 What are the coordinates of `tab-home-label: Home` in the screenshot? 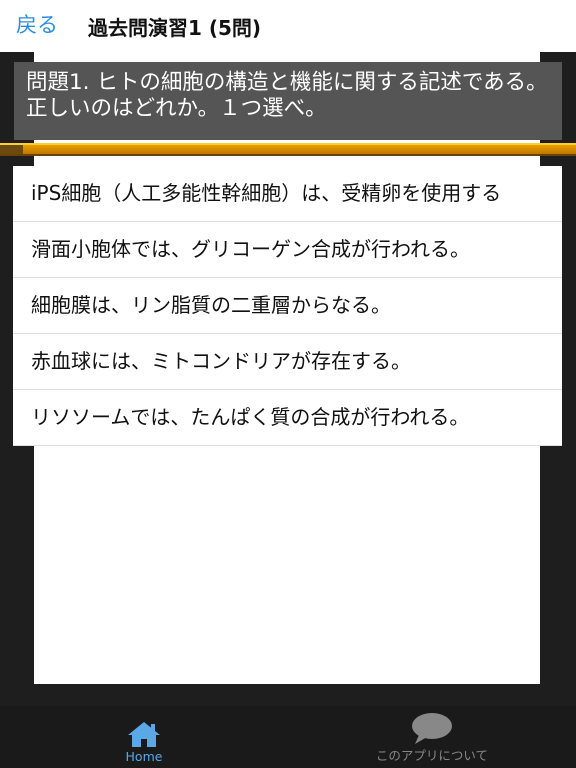 It's located at (144, 756).